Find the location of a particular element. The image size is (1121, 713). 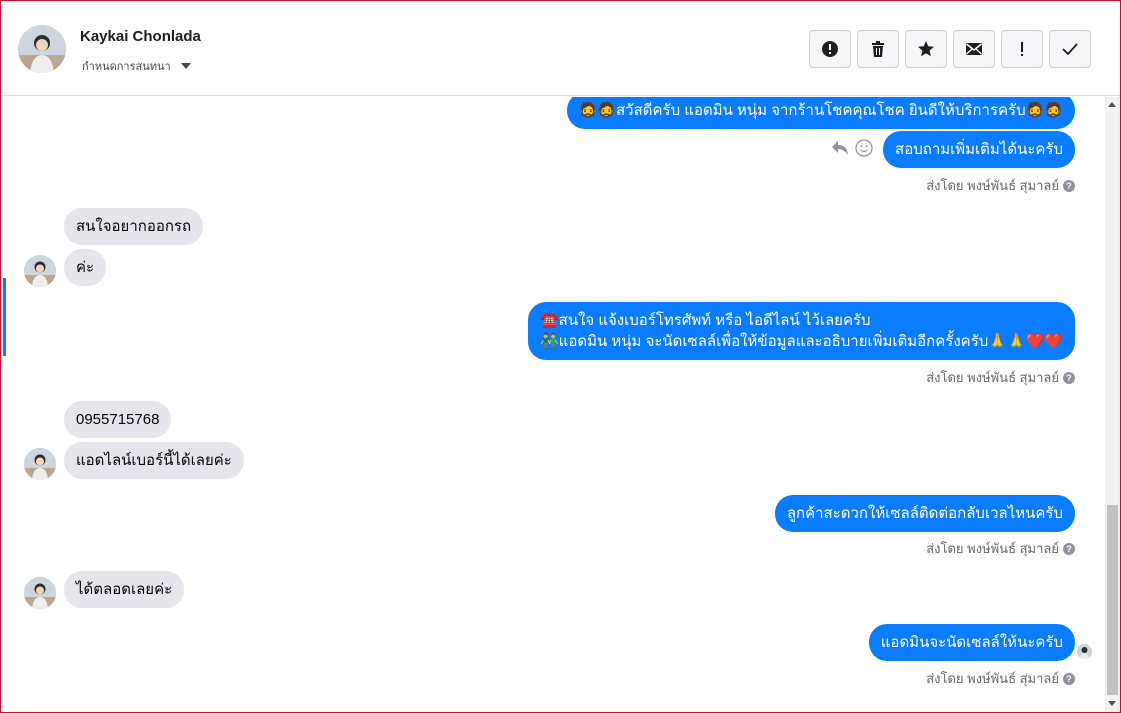

assign-conversation-label: กำหนดการสนทนา is located at coordinates (126, 66).